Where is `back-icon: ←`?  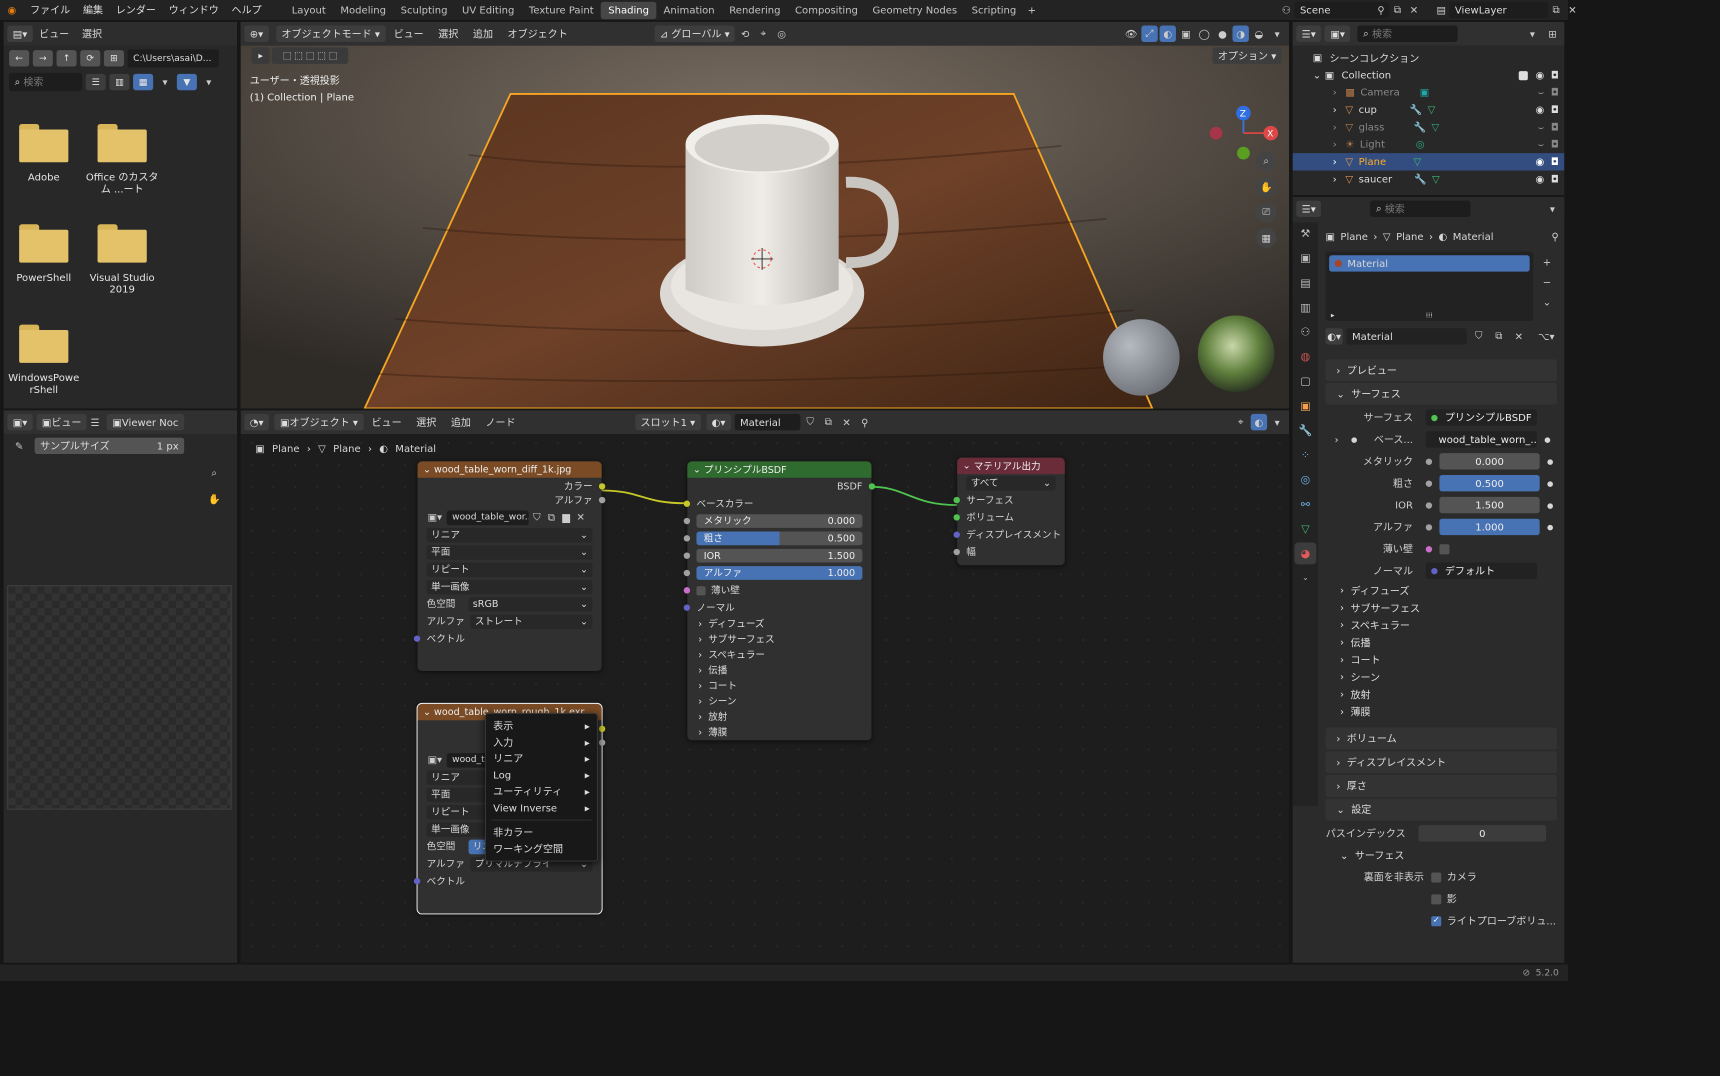
back-icon: ← is located at coordinates (19, 58).